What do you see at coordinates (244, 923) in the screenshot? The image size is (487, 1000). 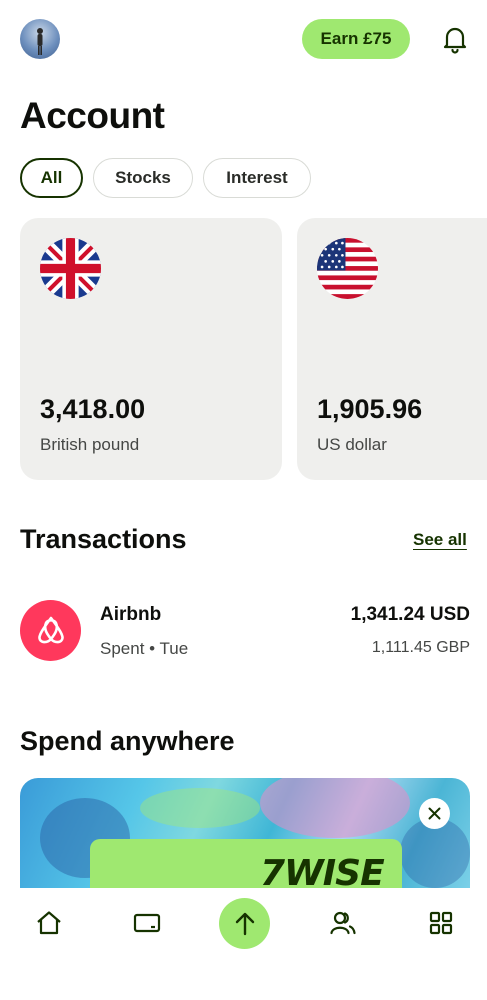 I see `send-arrow-icon` at bounding box center [244, 923].